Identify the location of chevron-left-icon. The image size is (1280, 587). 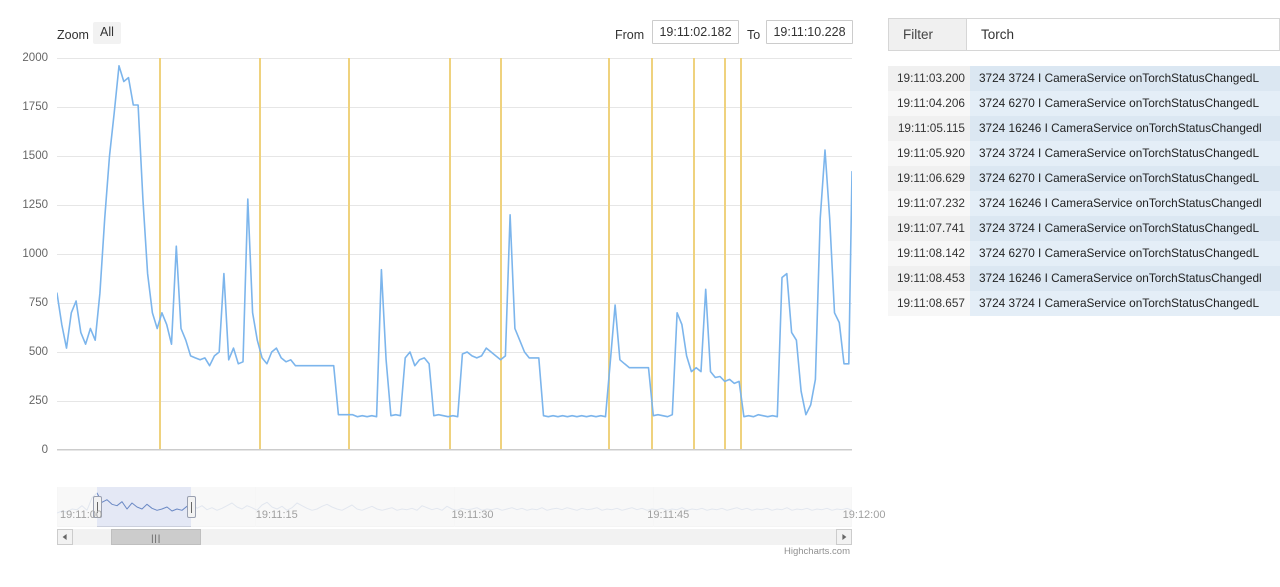
(64, 537).